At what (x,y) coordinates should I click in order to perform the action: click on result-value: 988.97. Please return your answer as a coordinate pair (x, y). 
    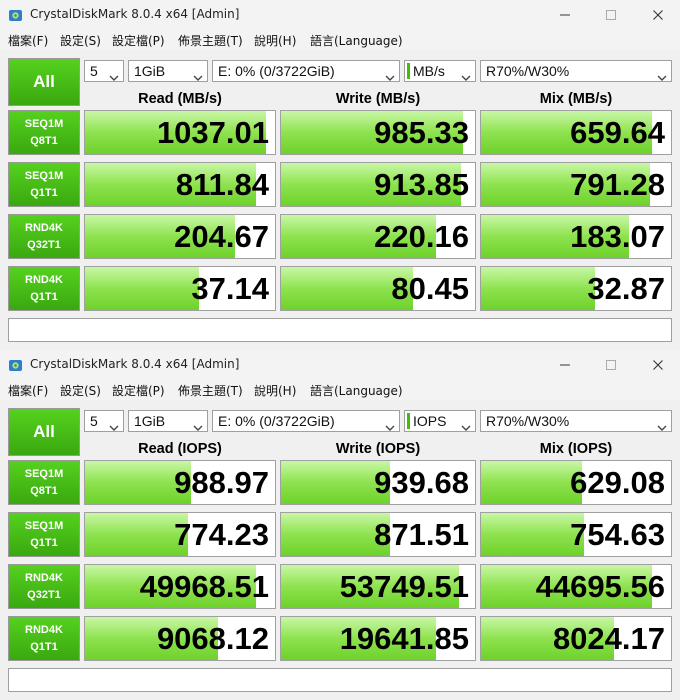
    Looking at the image, I should click on (221, 482).